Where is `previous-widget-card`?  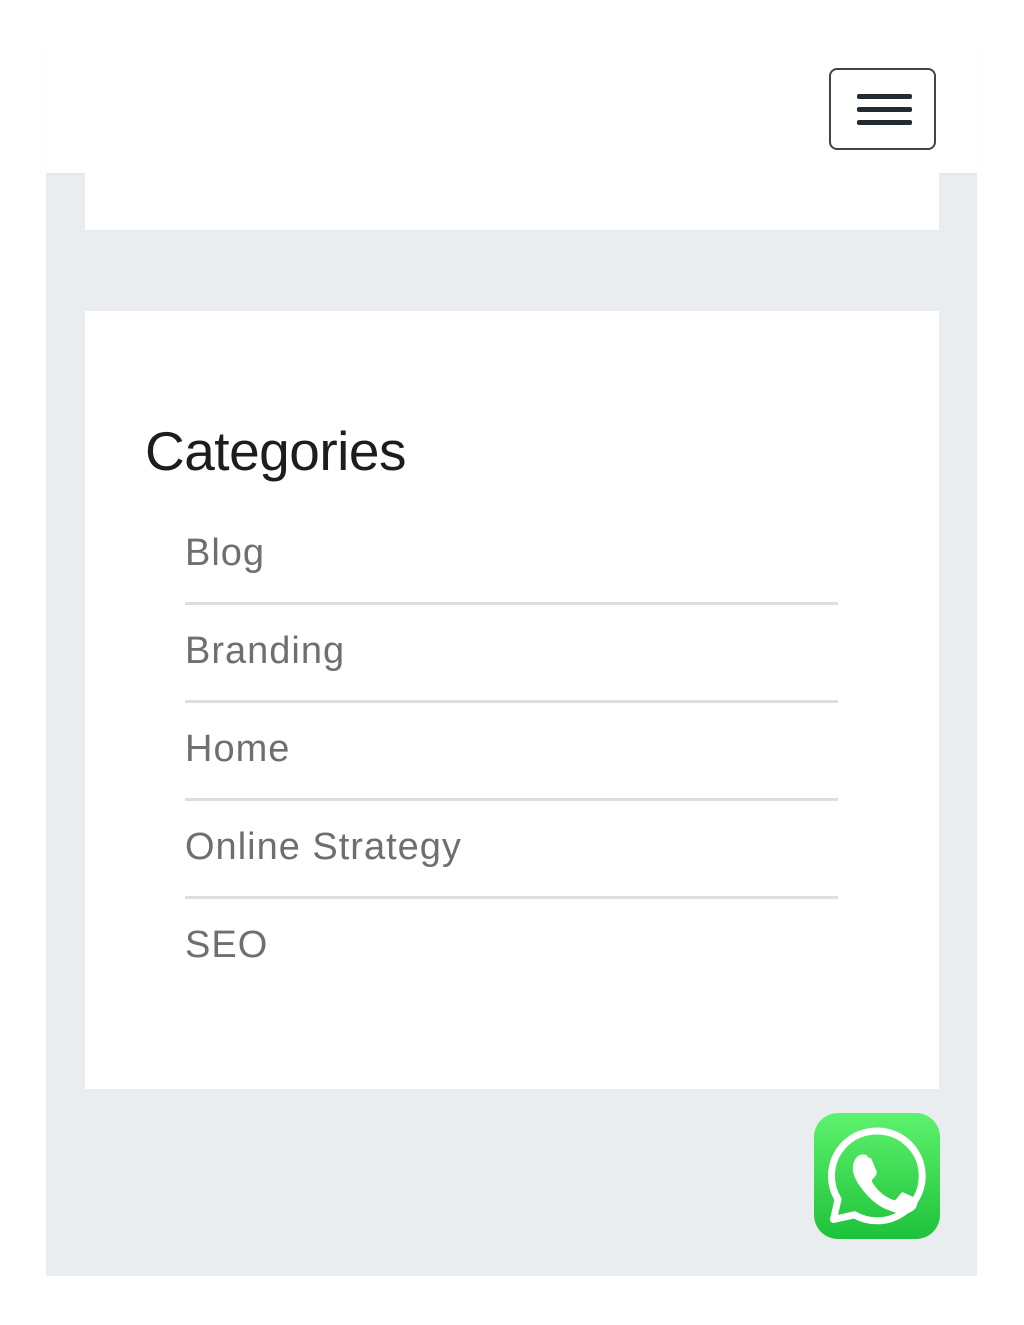
previous-widget-card is located at coordinates (512, 201).